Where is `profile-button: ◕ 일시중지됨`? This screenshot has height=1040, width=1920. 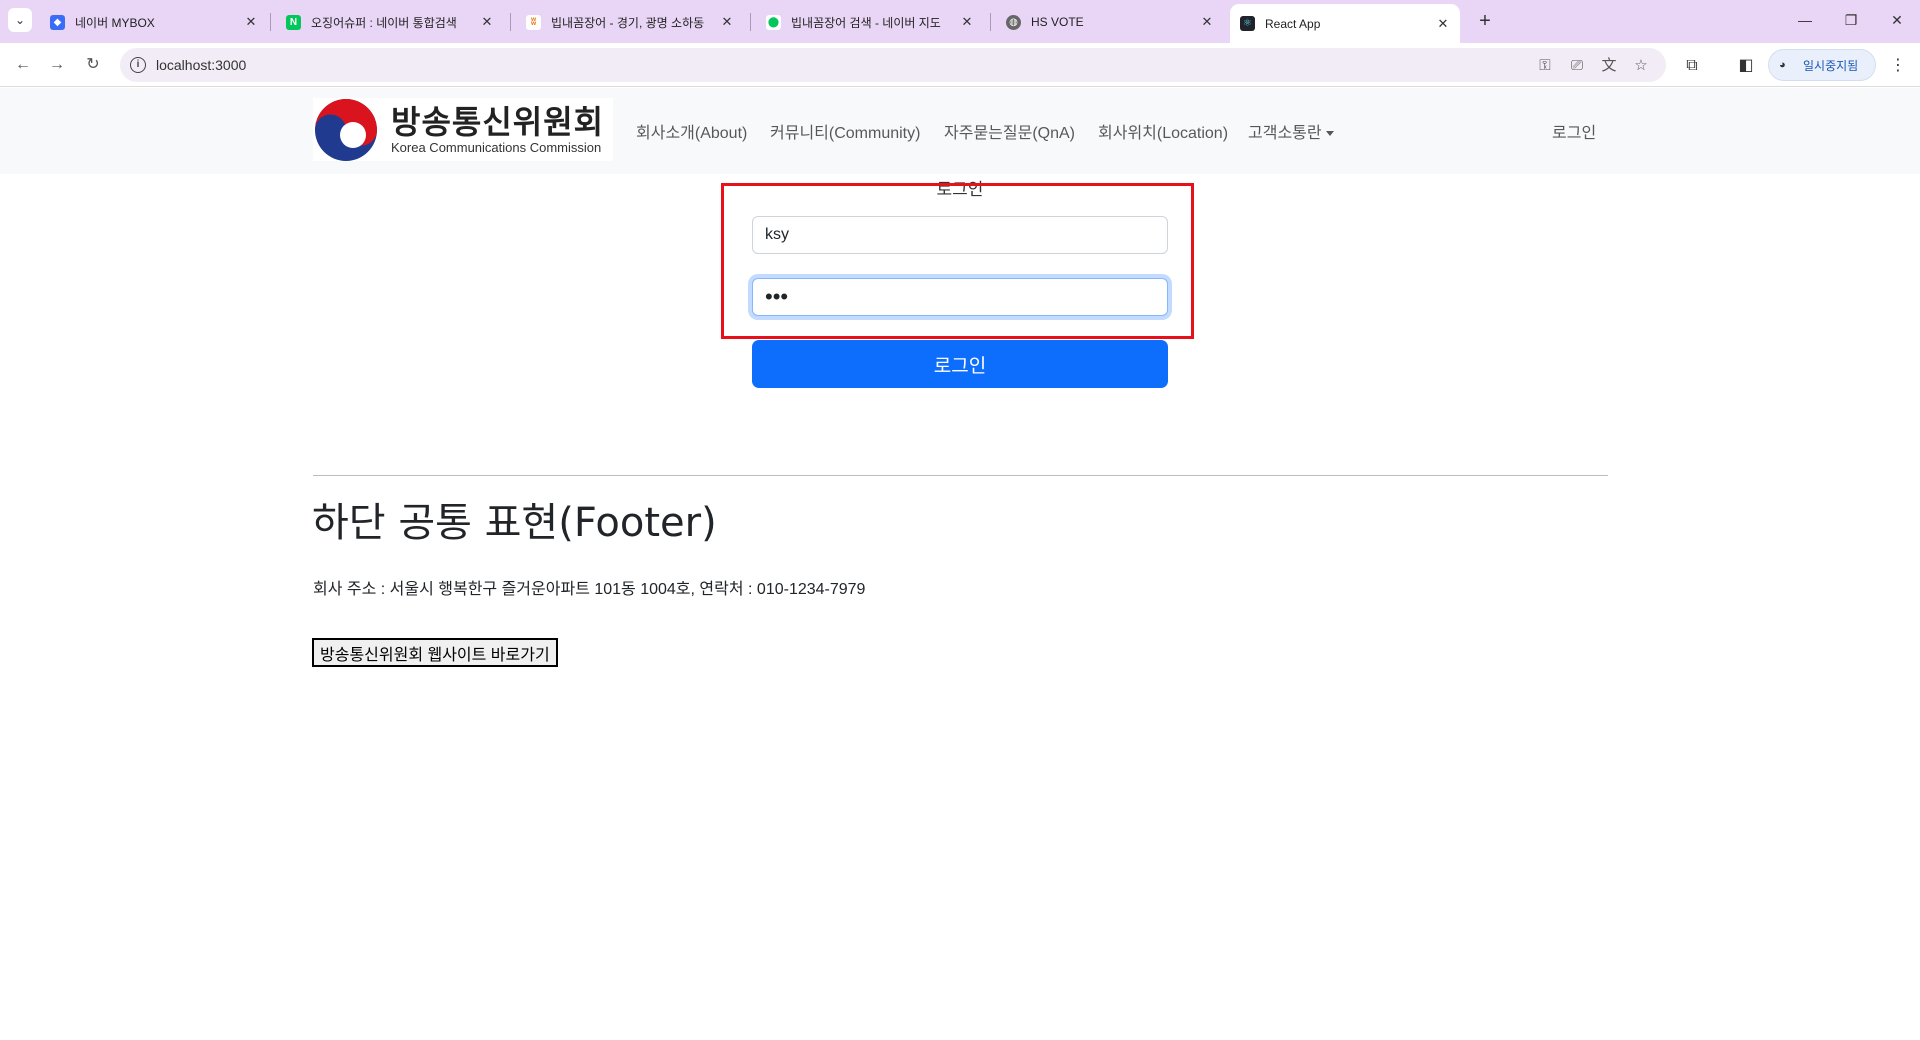 profile-button: ◕ 일시중지됨 is located at coordinates (1822, 65).